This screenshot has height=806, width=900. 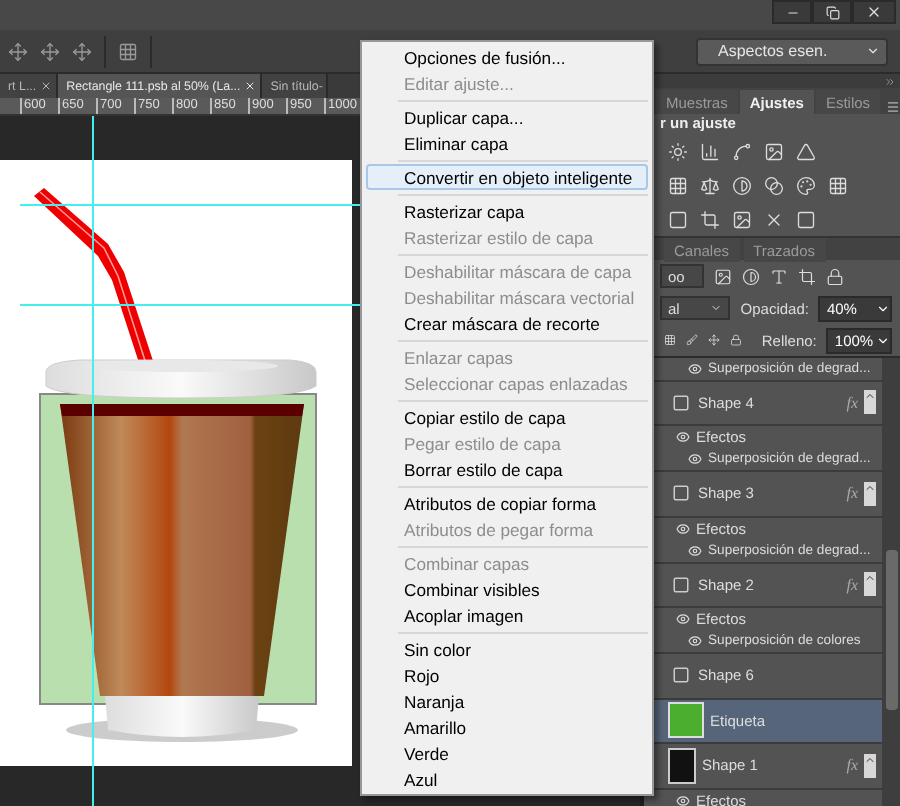 I want to click on histogram-icon, so click(x=710, y=151).